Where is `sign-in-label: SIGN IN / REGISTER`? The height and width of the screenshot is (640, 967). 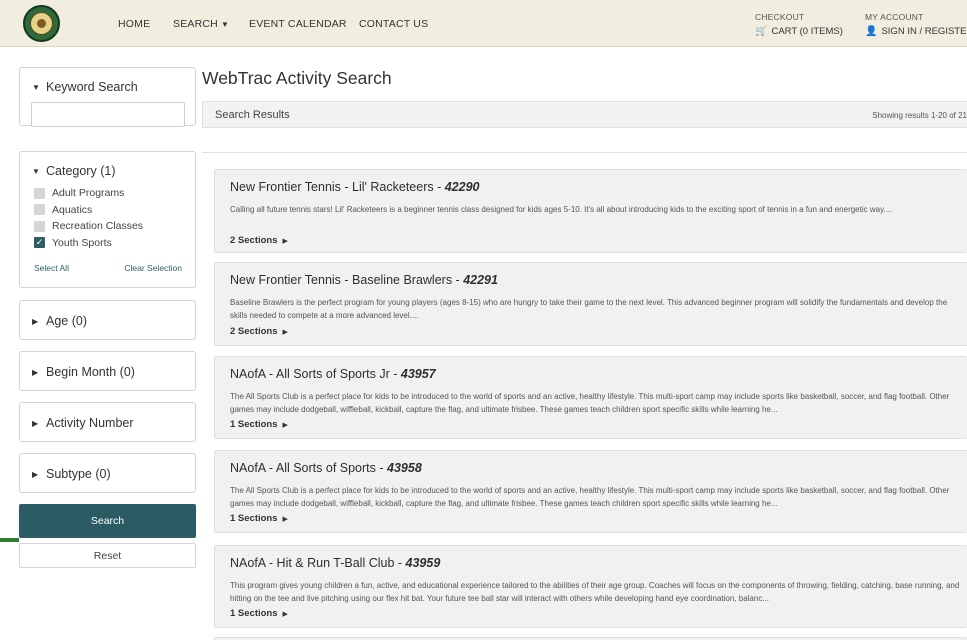 sign-in-label: SIGN IN / REGISTER is located at coordinates (924, 31).